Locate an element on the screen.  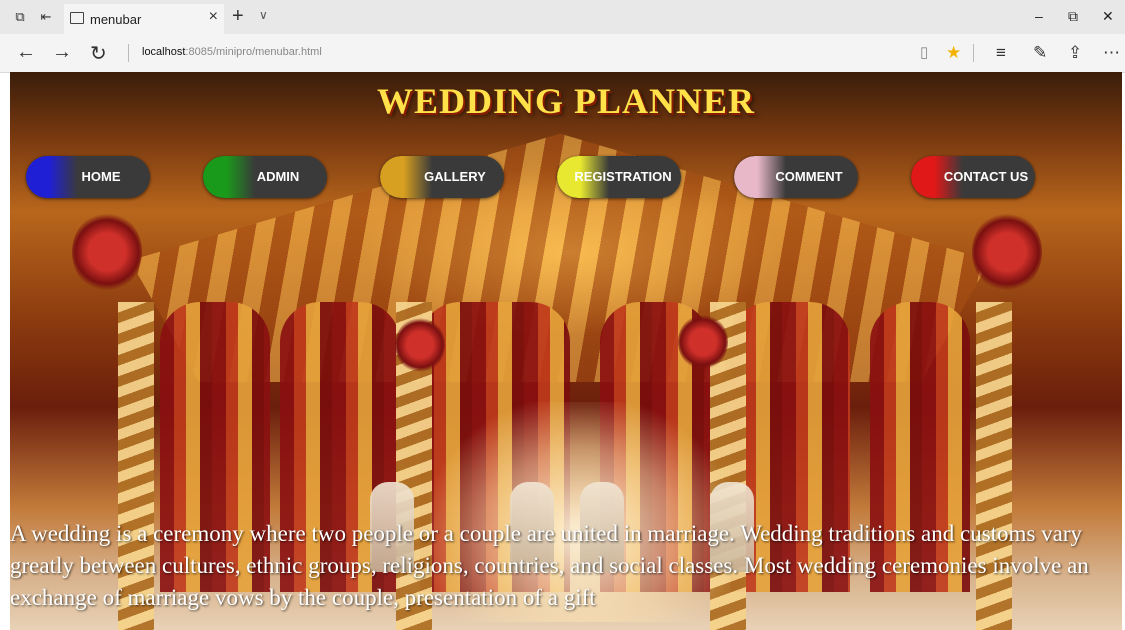
url-path: :8085/minipro/menubar.html is located at coordinates (253, 52).